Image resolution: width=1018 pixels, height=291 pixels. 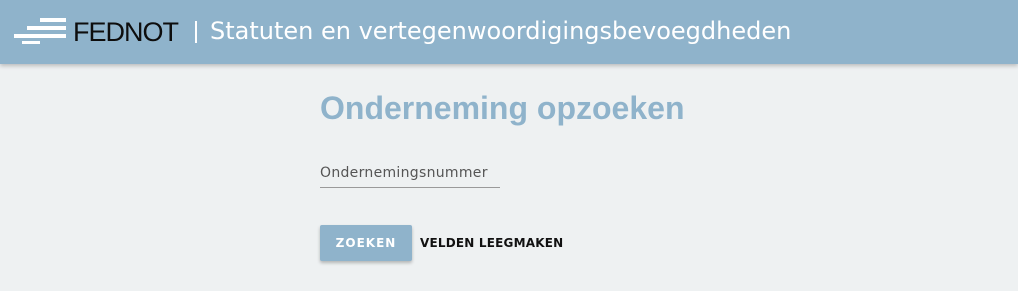 I want to click on company-number-field, so click(x=410, y=173).